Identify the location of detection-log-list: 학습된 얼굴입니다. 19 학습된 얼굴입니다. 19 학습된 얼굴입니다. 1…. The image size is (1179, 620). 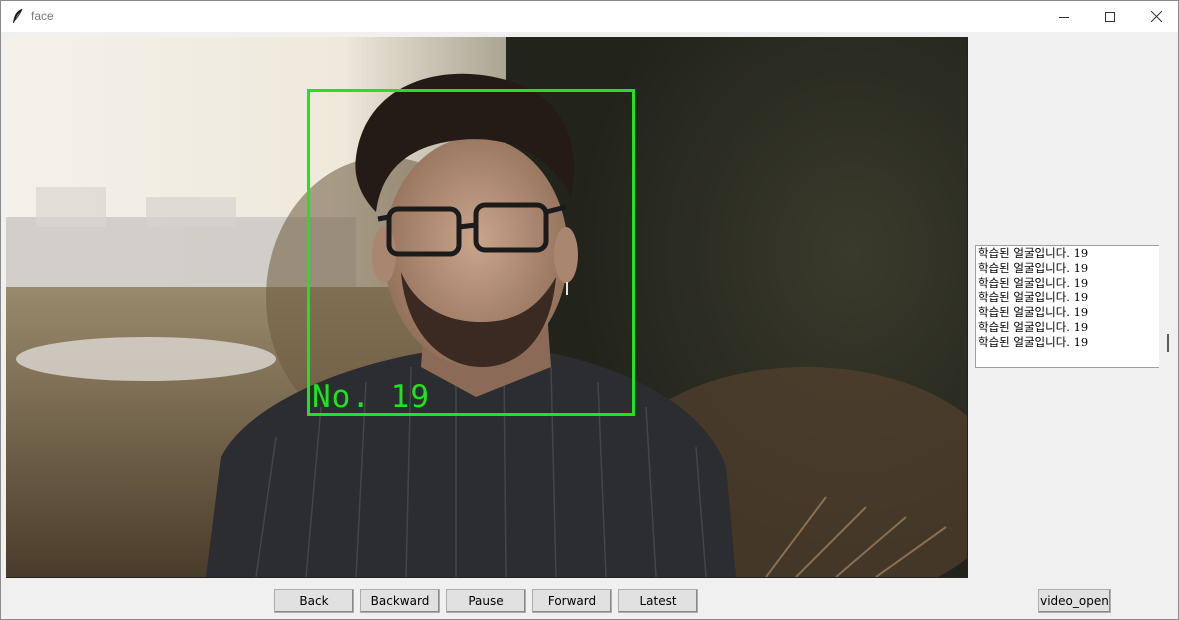
(1067, 306).